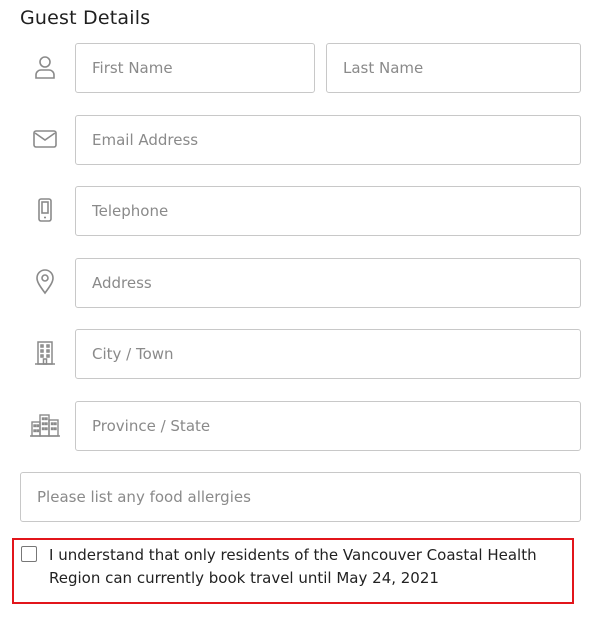 This screenshot has width=611, height=617. I want to click on province-input, so click(328, 426).